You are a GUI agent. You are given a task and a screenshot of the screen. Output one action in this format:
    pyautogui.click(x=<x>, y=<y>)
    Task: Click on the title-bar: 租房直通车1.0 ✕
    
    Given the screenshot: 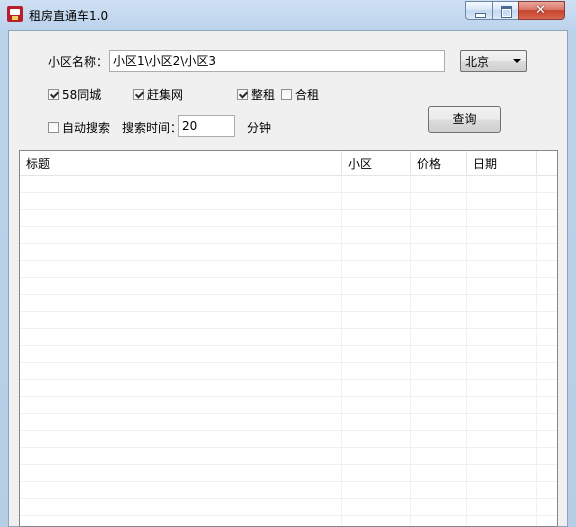 What is the action you would take?
    pyautogui.click(x=288, y=15)
    